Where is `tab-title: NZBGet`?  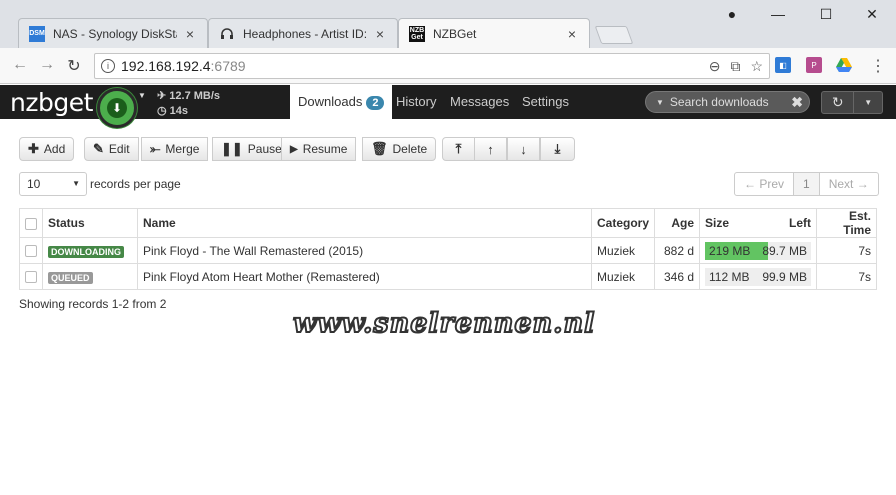 tab-title: NZBGet is located at coordinates (455, 33).